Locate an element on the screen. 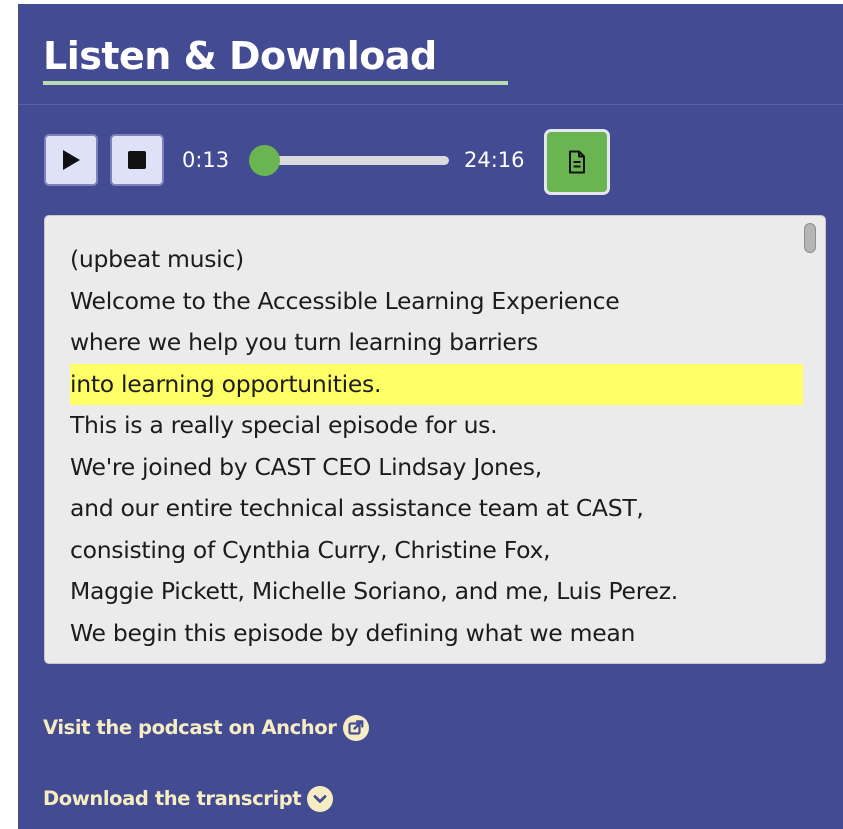 Image resolution: width=843 pixels, height=829 pixels. stop-button is located at coordinates (137, 160).